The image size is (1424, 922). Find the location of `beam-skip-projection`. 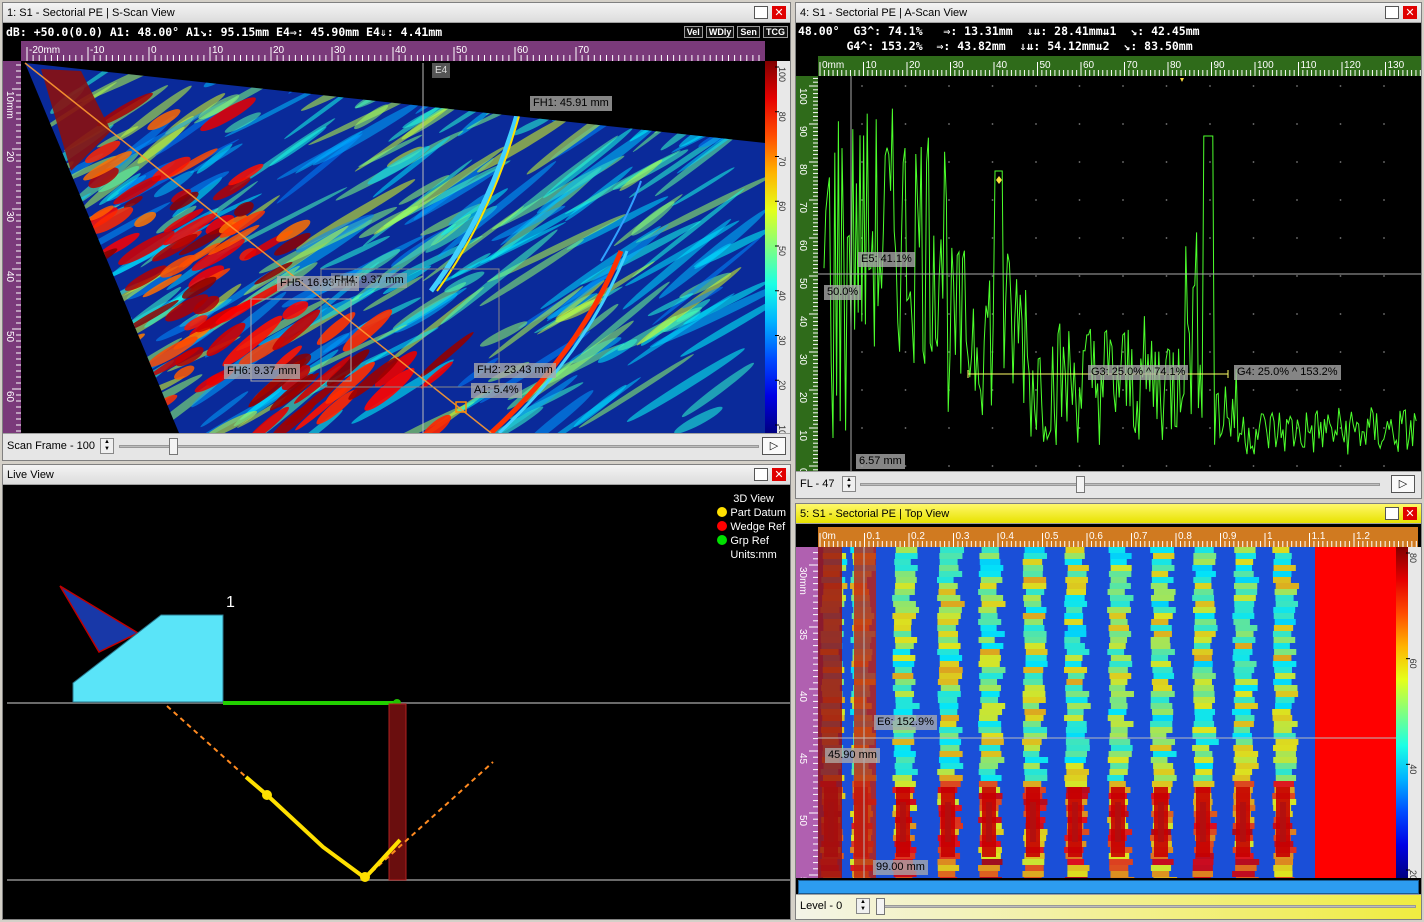

beam-skip-projection is located at coordinates (429, 820).